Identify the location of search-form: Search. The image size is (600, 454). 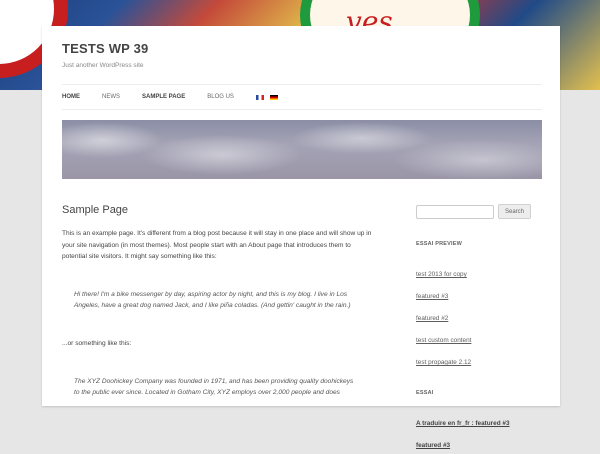
(481, 211).